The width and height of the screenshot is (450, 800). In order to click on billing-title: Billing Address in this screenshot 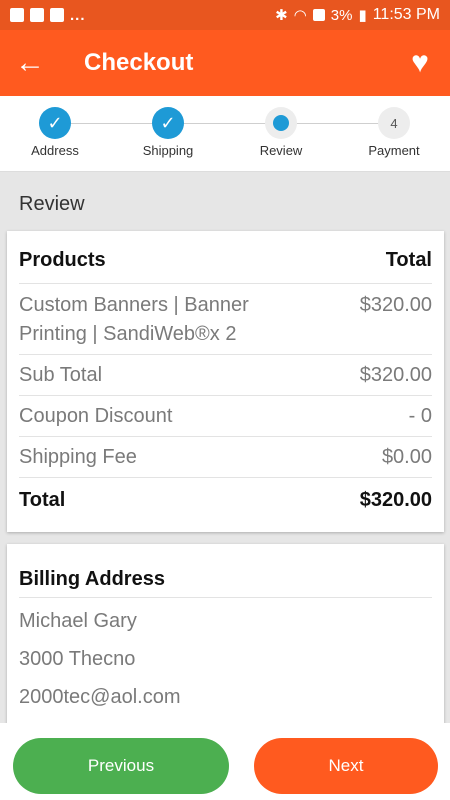, I will do `click(225, 571)`.